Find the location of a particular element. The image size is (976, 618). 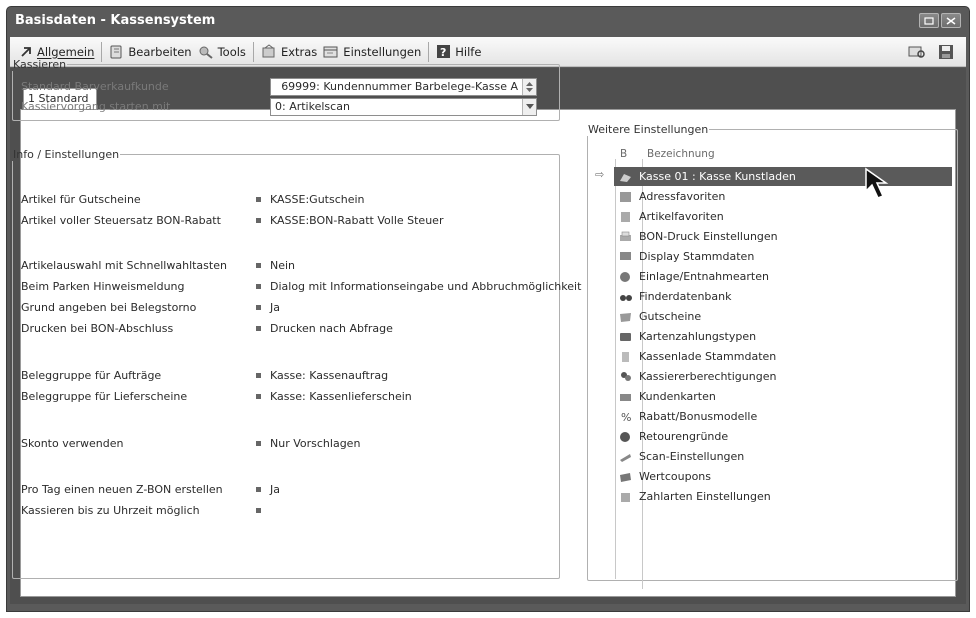

percent-icon: % is located at coordinates (625, 417).